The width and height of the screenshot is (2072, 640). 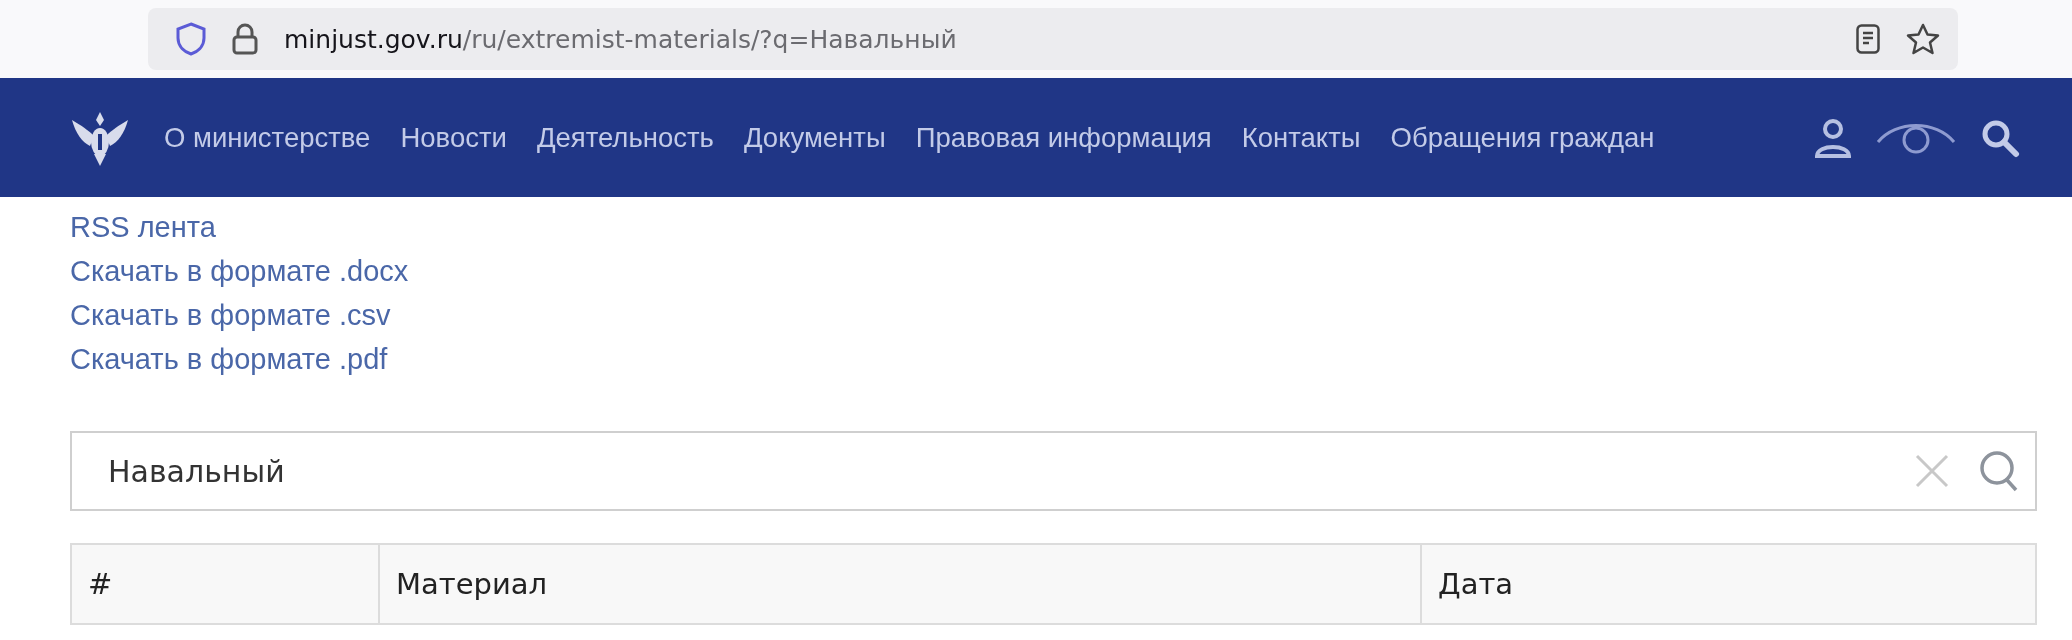 What do you see at coordinates (621, 39) in the screenshot?
I see `url-text: minjust.gov.ru/ru/extremist-materials/?q=Навальный` at bounding box center [621, 39].